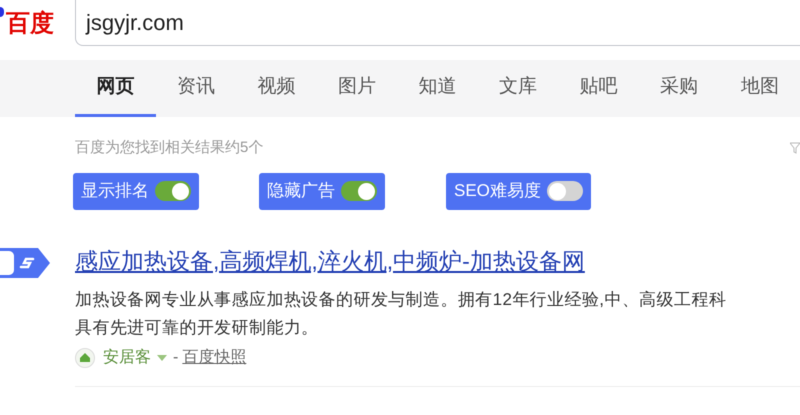 The image size is (800, 415). I want to click on nav-tab: 采购, so click(679, 88).